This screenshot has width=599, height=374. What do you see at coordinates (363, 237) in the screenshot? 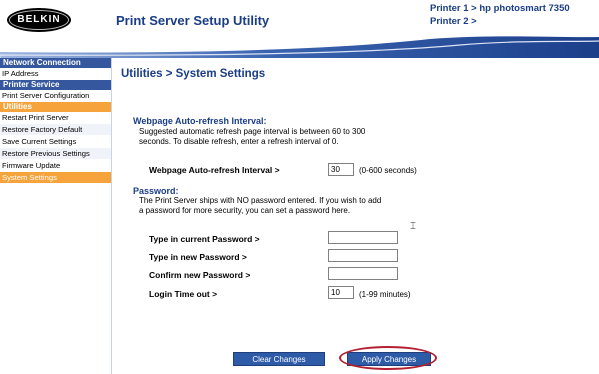
I see `current-password-input` at bounding box center [363, 237].